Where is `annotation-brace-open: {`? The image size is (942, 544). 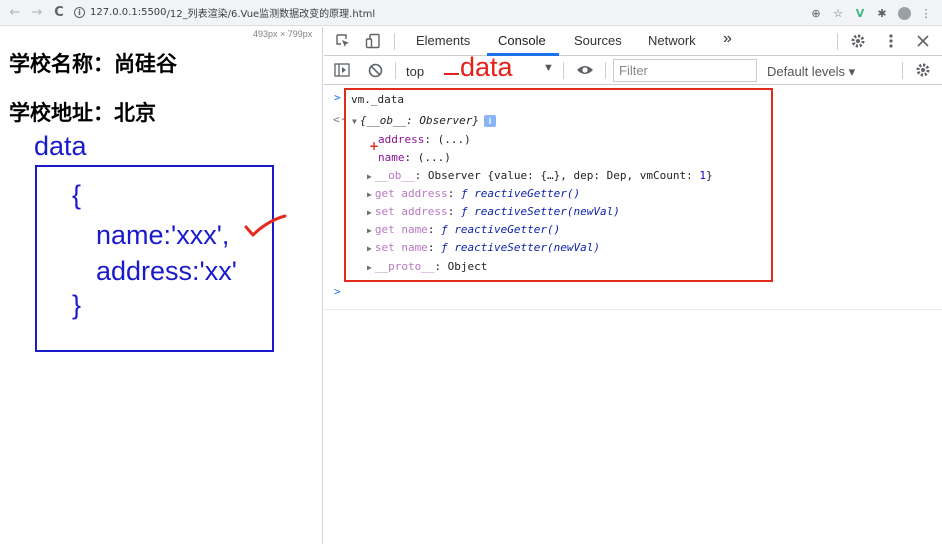
annotation-brace-open: { is located at coordinates (77, 195).